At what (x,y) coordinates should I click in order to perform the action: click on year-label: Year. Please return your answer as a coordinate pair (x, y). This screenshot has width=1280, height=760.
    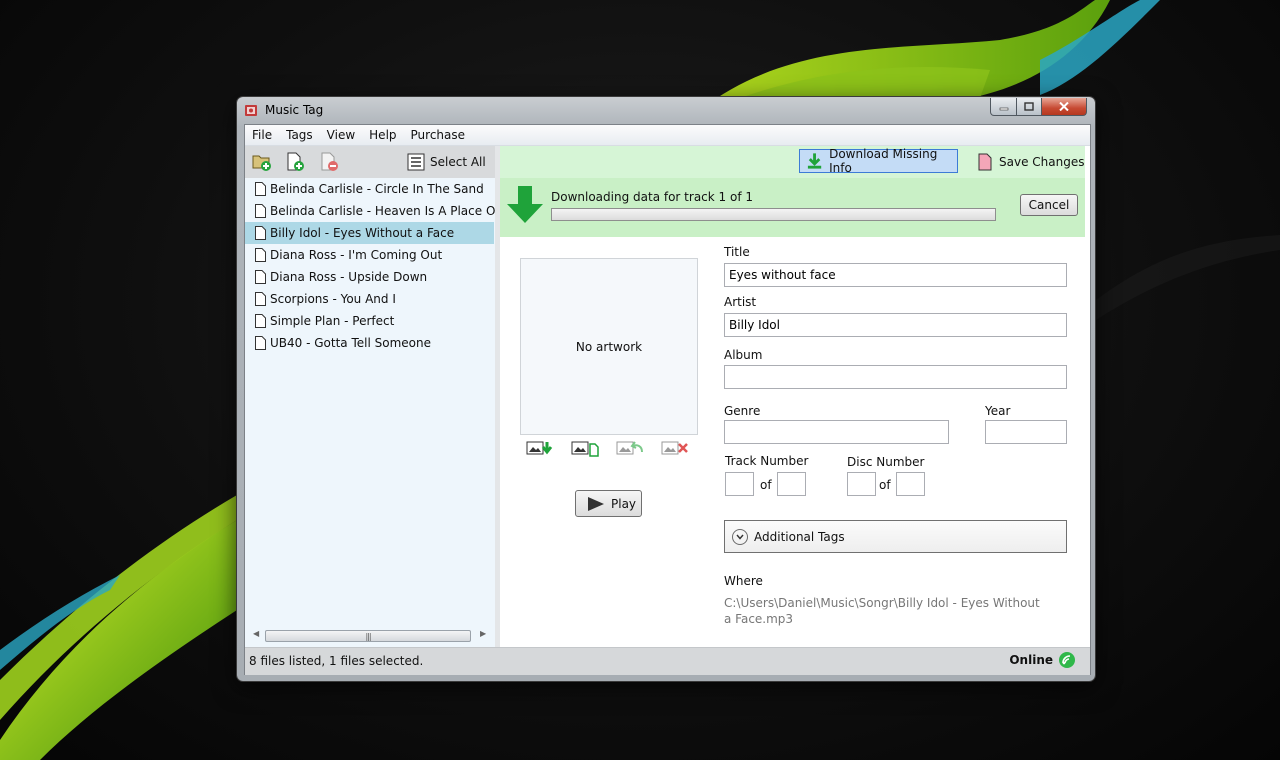
    Looking at the image, I should click on (998, 411).